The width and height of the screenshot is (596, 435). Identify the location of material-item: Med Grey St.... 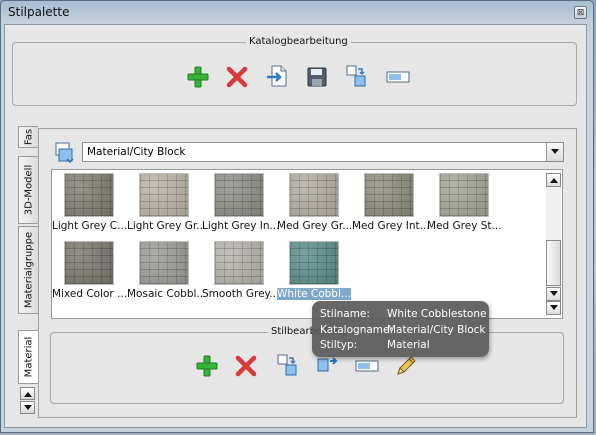
(464, 206).